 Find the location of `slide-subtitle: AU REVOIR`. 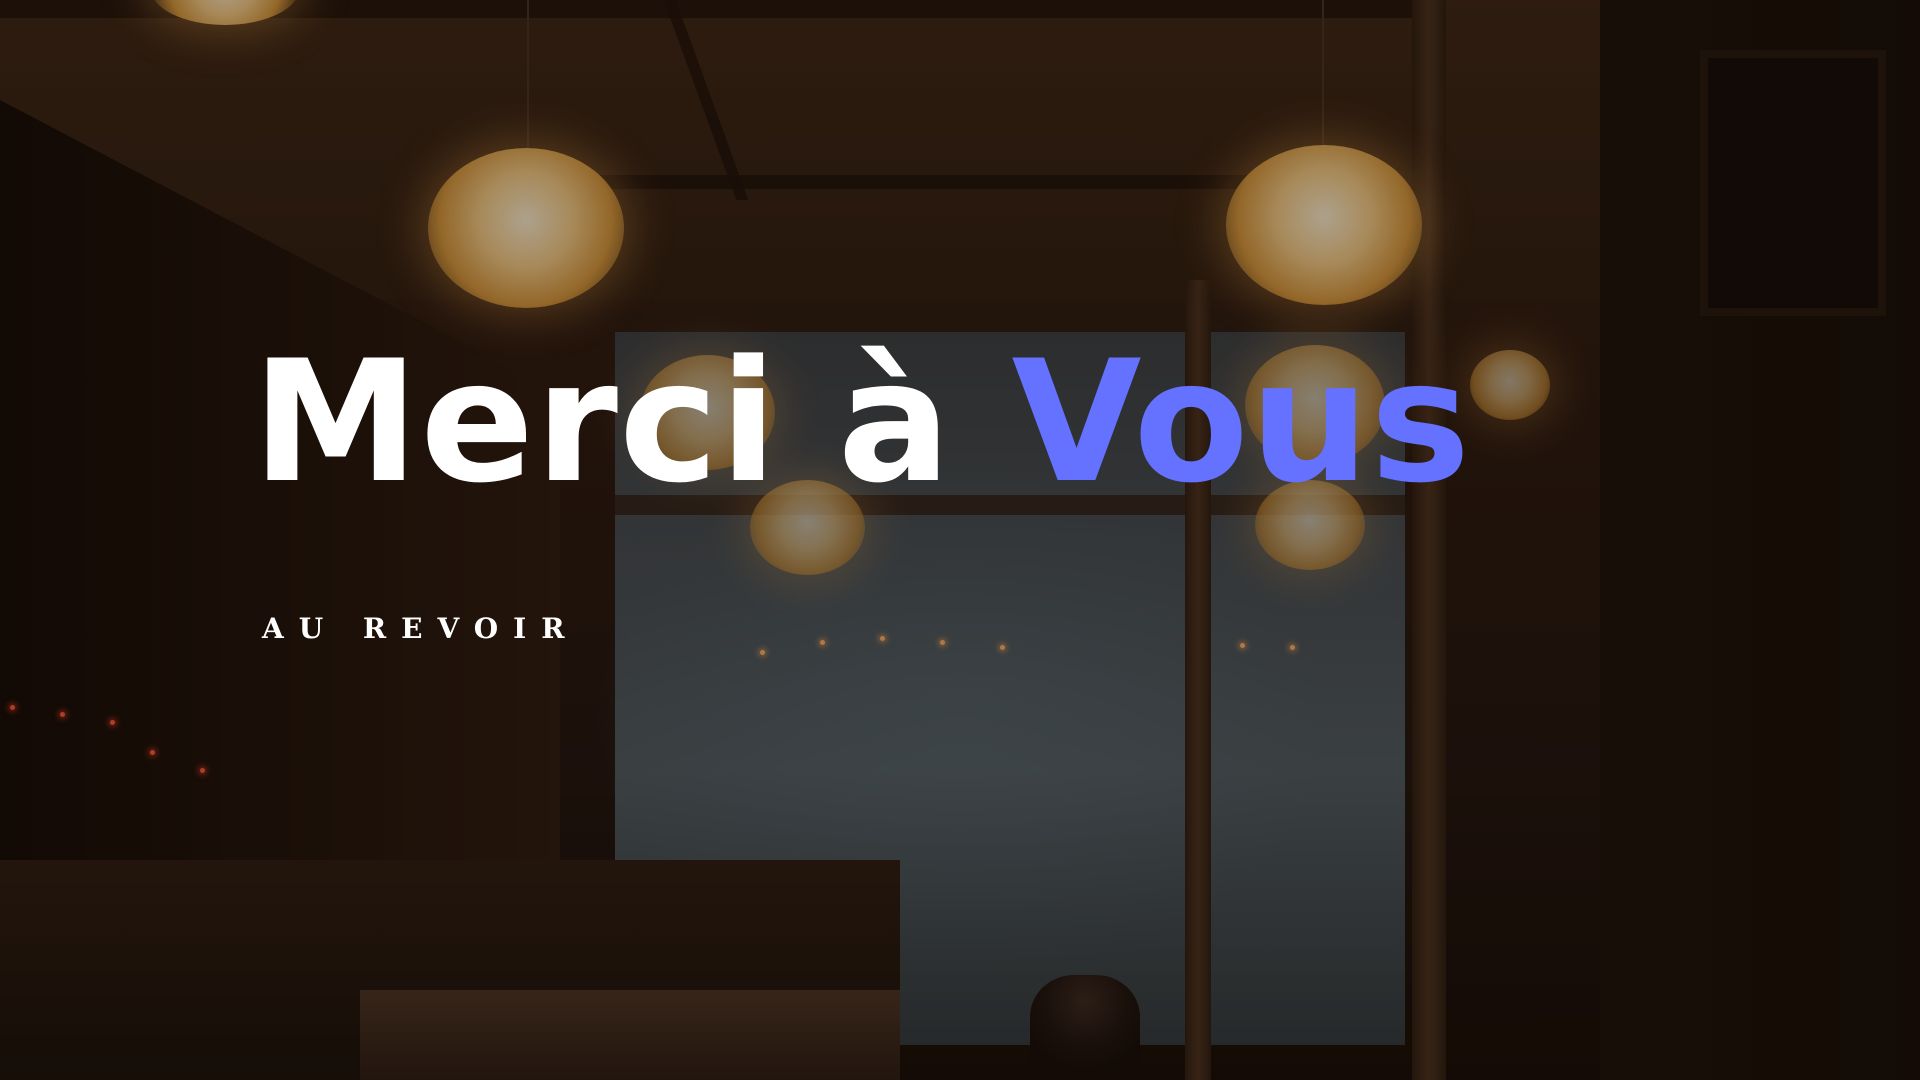

slide-subtitle: AU REVOIR is located at coordinates (421, 628).